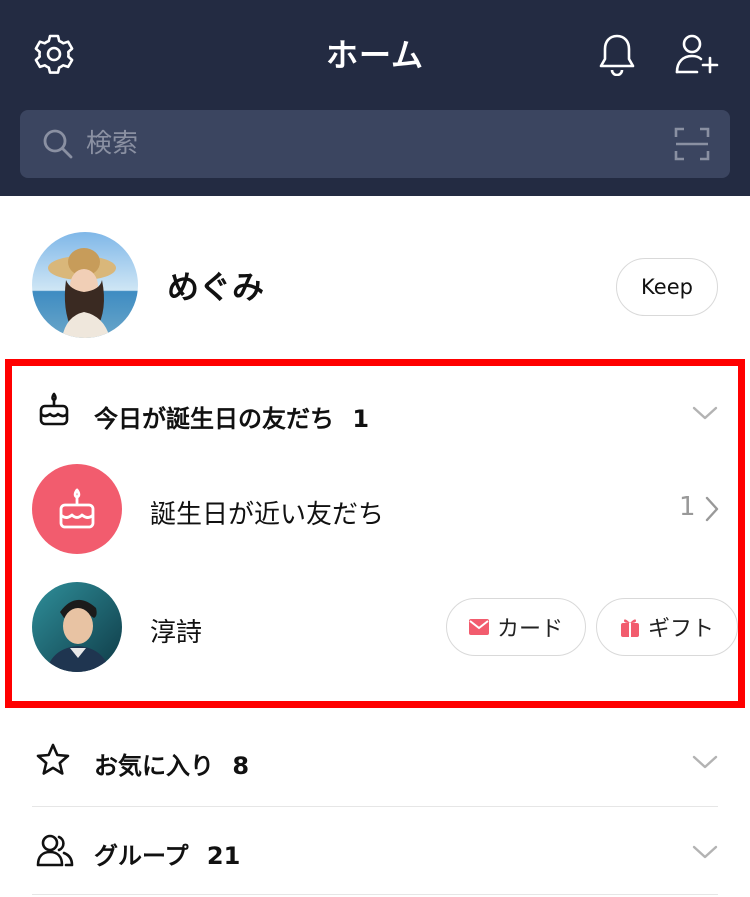 The image size is (750, 897). I want to click on profile-name: めぐみ, so click(215, 287).